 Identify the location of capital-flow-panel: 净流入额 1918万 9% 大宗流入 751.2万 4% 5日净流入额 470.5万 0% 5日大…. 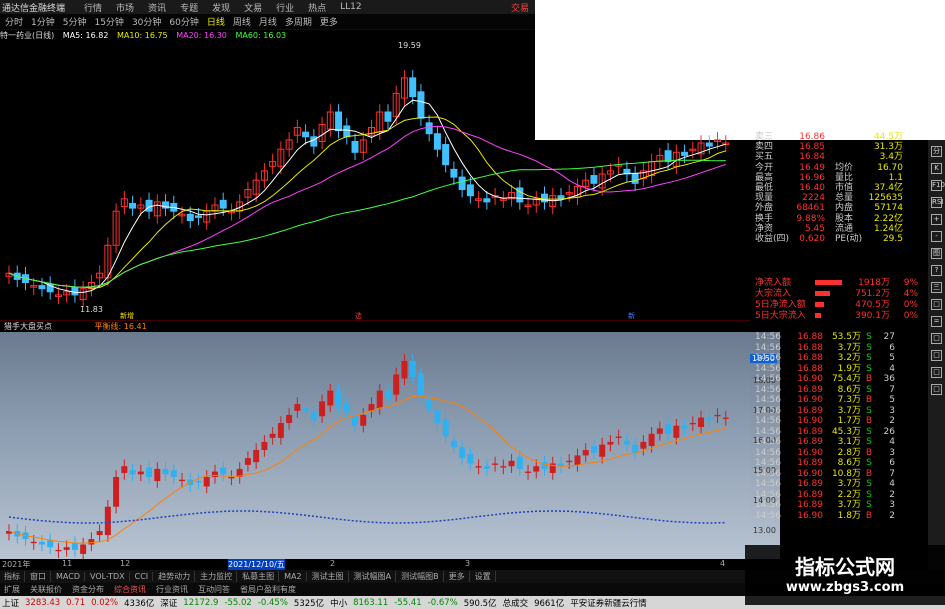
(841, 305).